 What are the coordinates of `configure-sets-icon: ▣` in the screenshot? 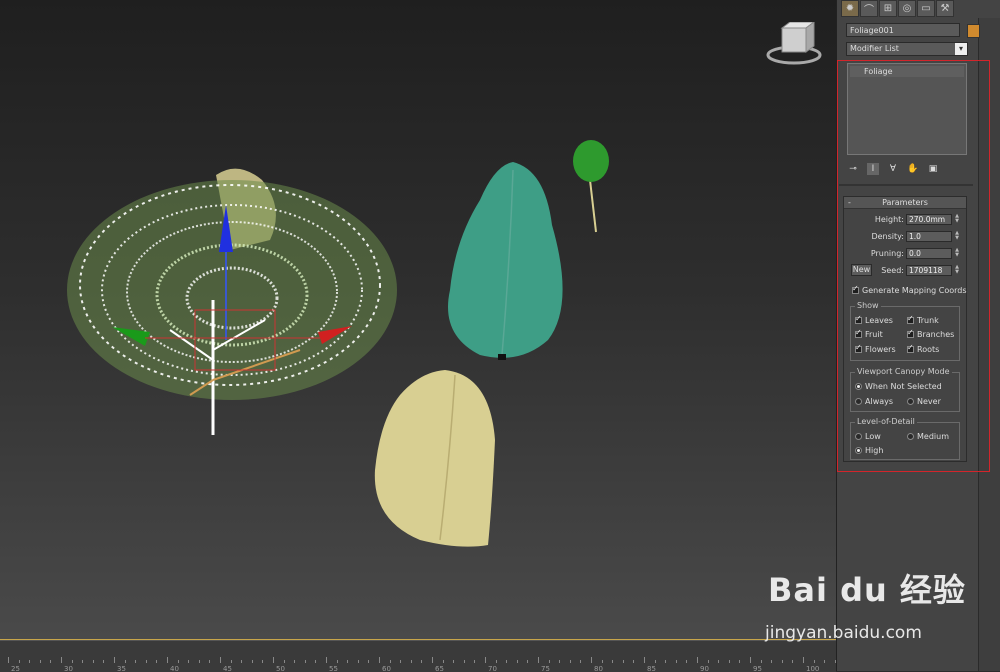 It's located at (933, 169).